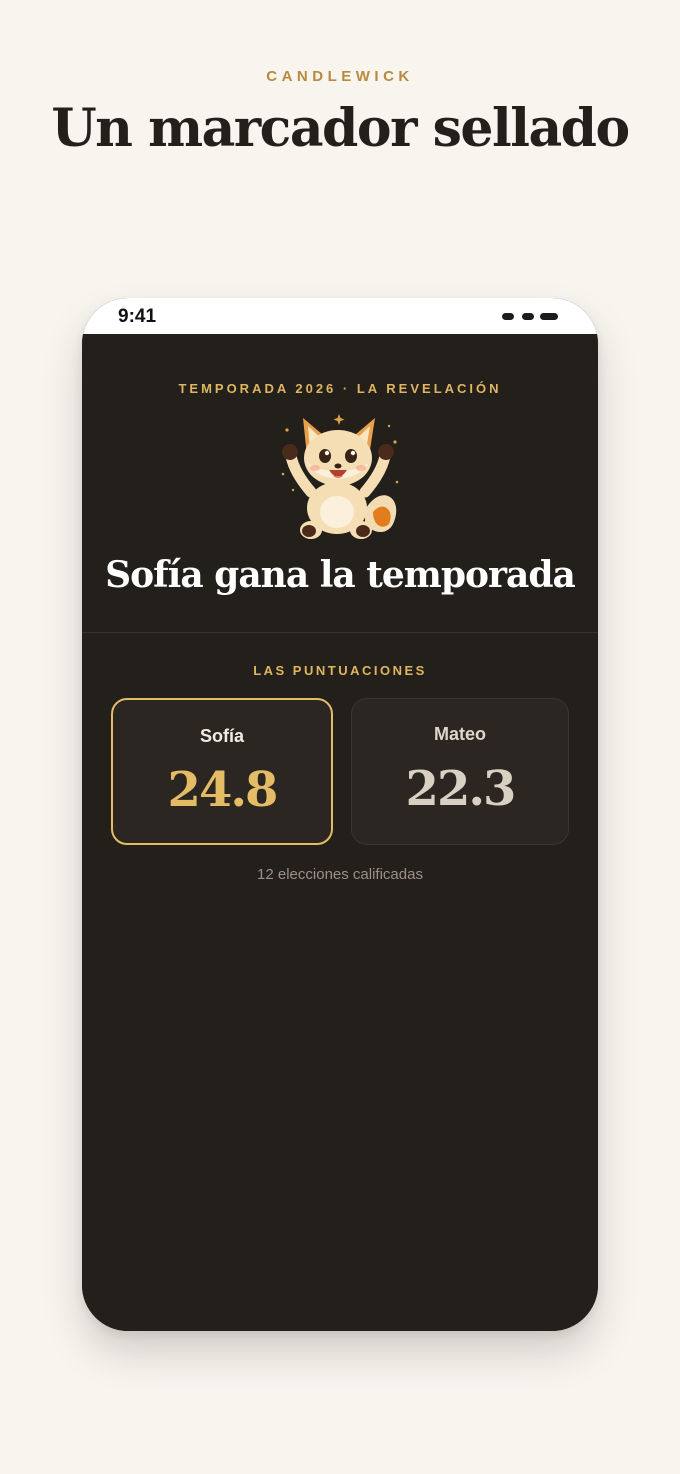  I want to click on page-headline: Un marcador sellado, so click(340, 128).